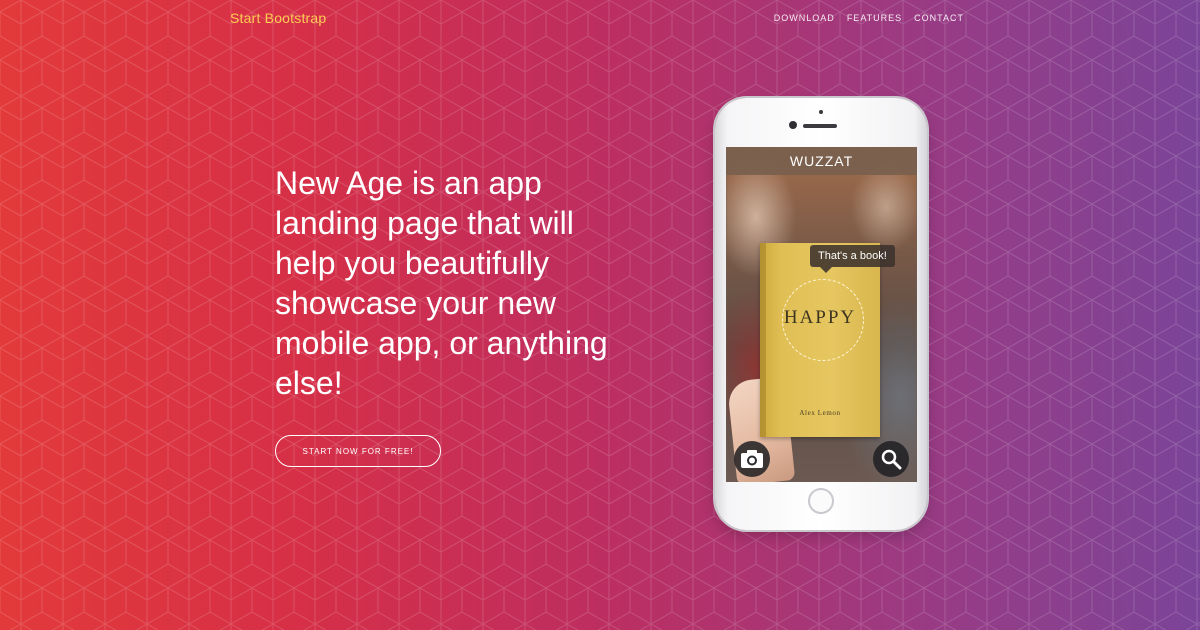 The width and height of the screenshot is (1200, 630). What do you see at coordinates (793, 125) in the screenshot?
I see `phone-front-camera` at bounding box center [793, 125].